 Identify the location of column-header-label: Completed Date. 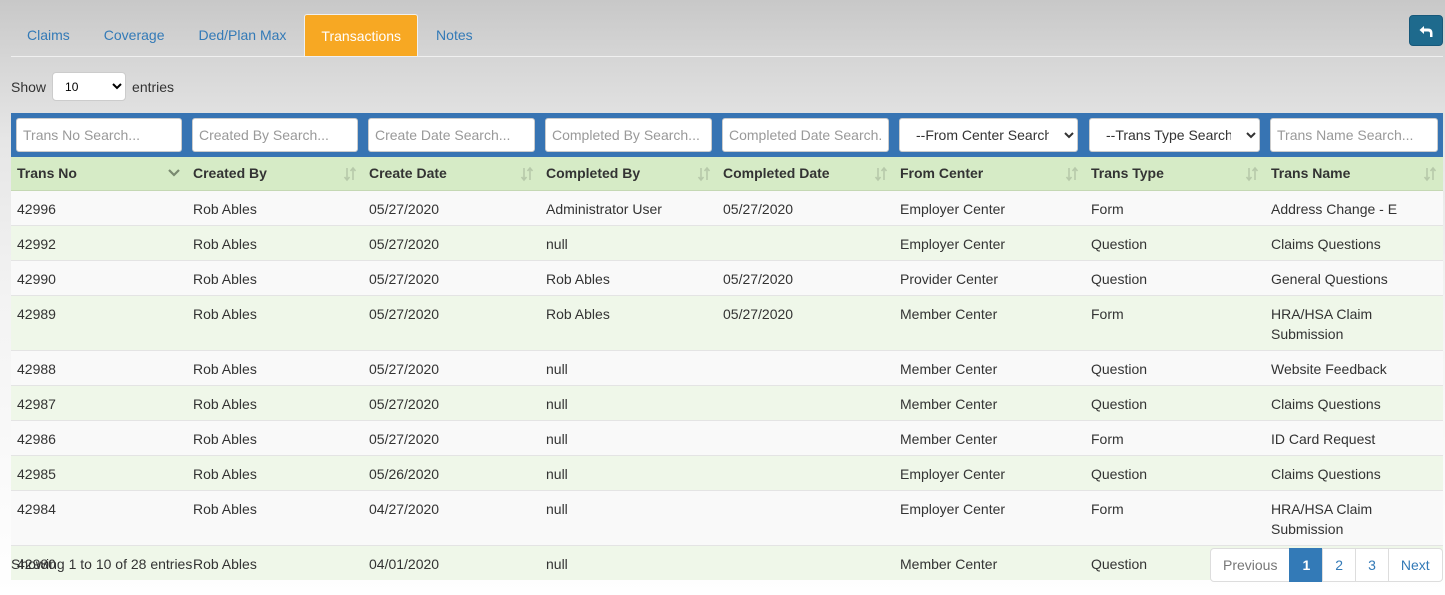
(776, 173).